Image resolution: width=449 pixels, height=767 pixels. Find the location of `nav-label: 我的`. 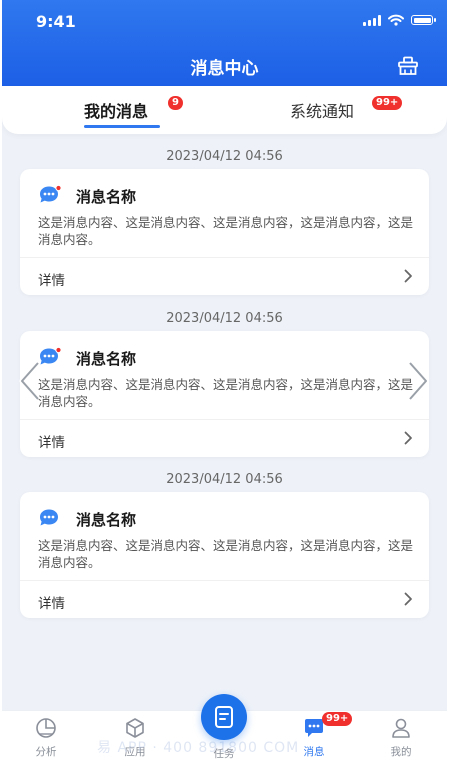

nav-label: 我的 is located at coordinates (401, 752).